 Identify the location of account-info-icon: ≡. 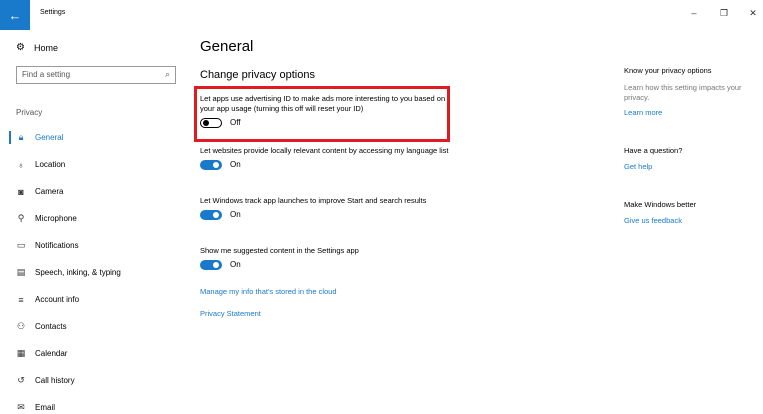
(21, 299).